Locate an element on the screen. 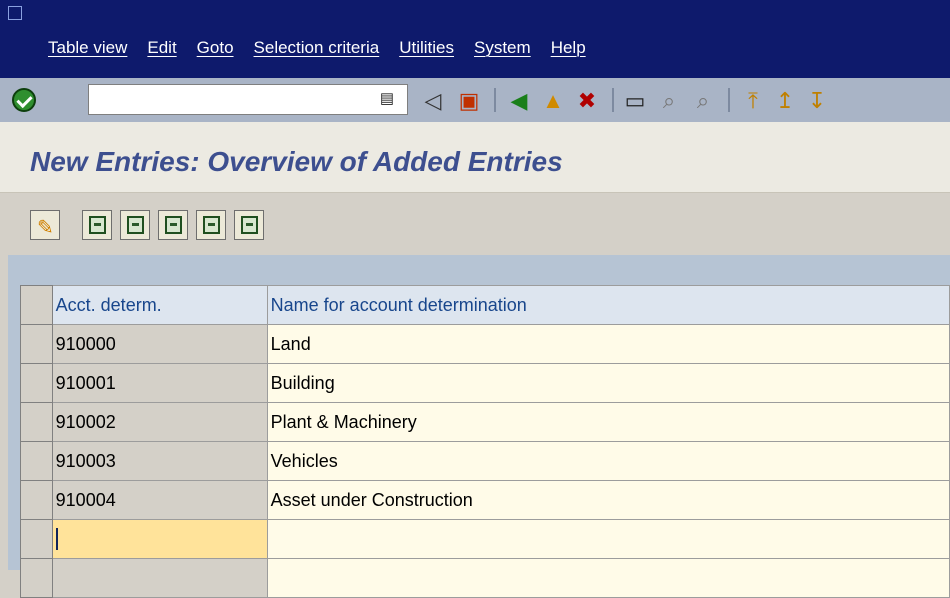 This screenshot has width=950, height=598. acct-determ-cell: 910001 is located at coordinates (159, 383).